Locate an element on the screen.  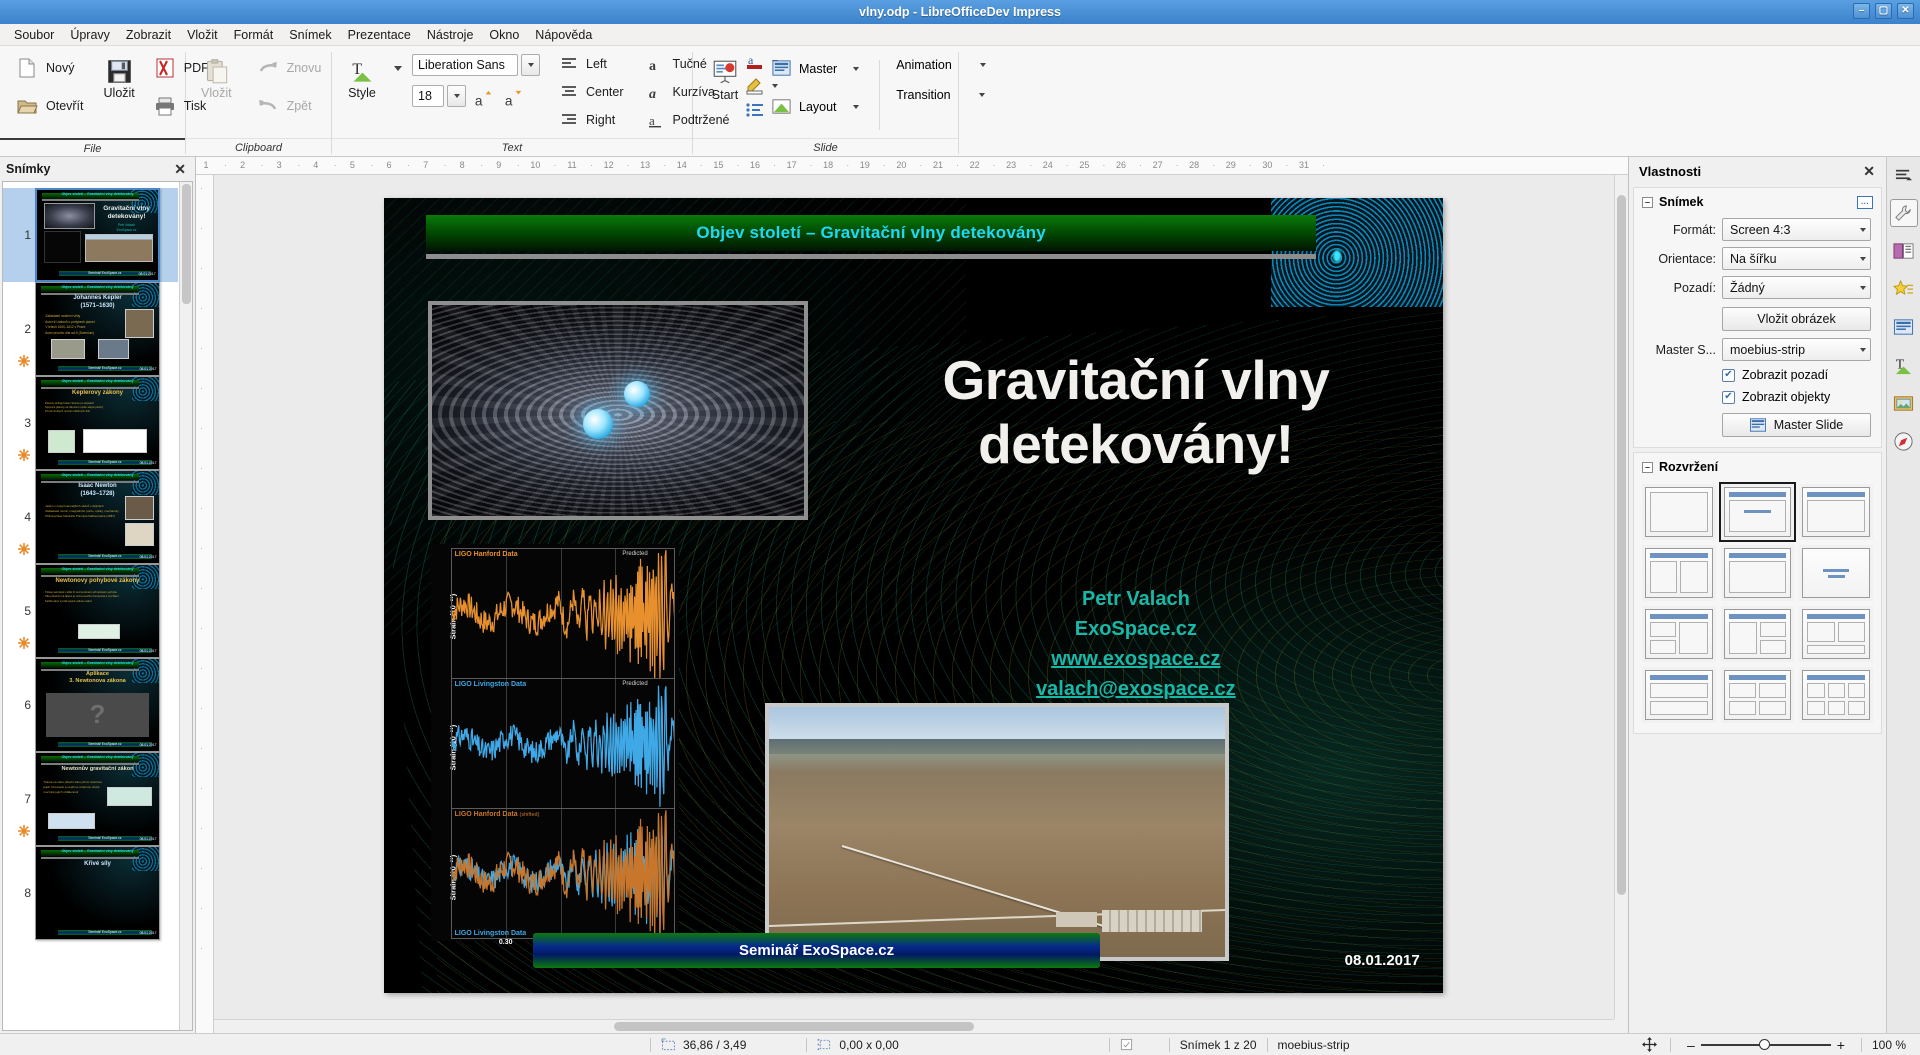
slide-transition-icon is located at coordinates (1904, 251).